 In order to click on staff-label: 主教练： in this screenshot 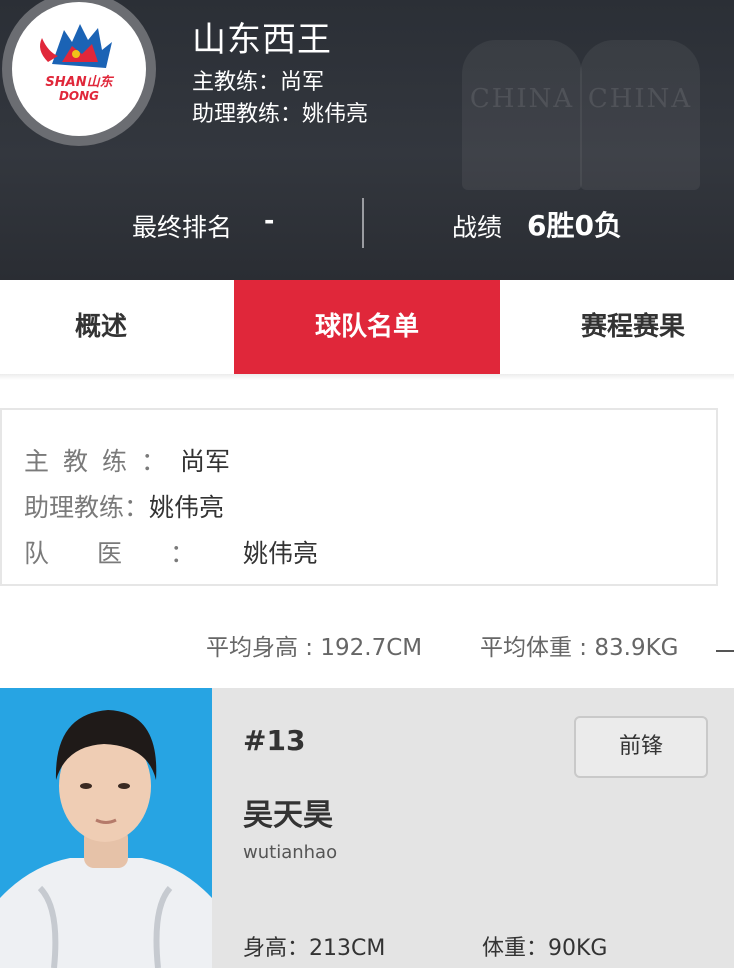, I will do `click(102, 461)`.